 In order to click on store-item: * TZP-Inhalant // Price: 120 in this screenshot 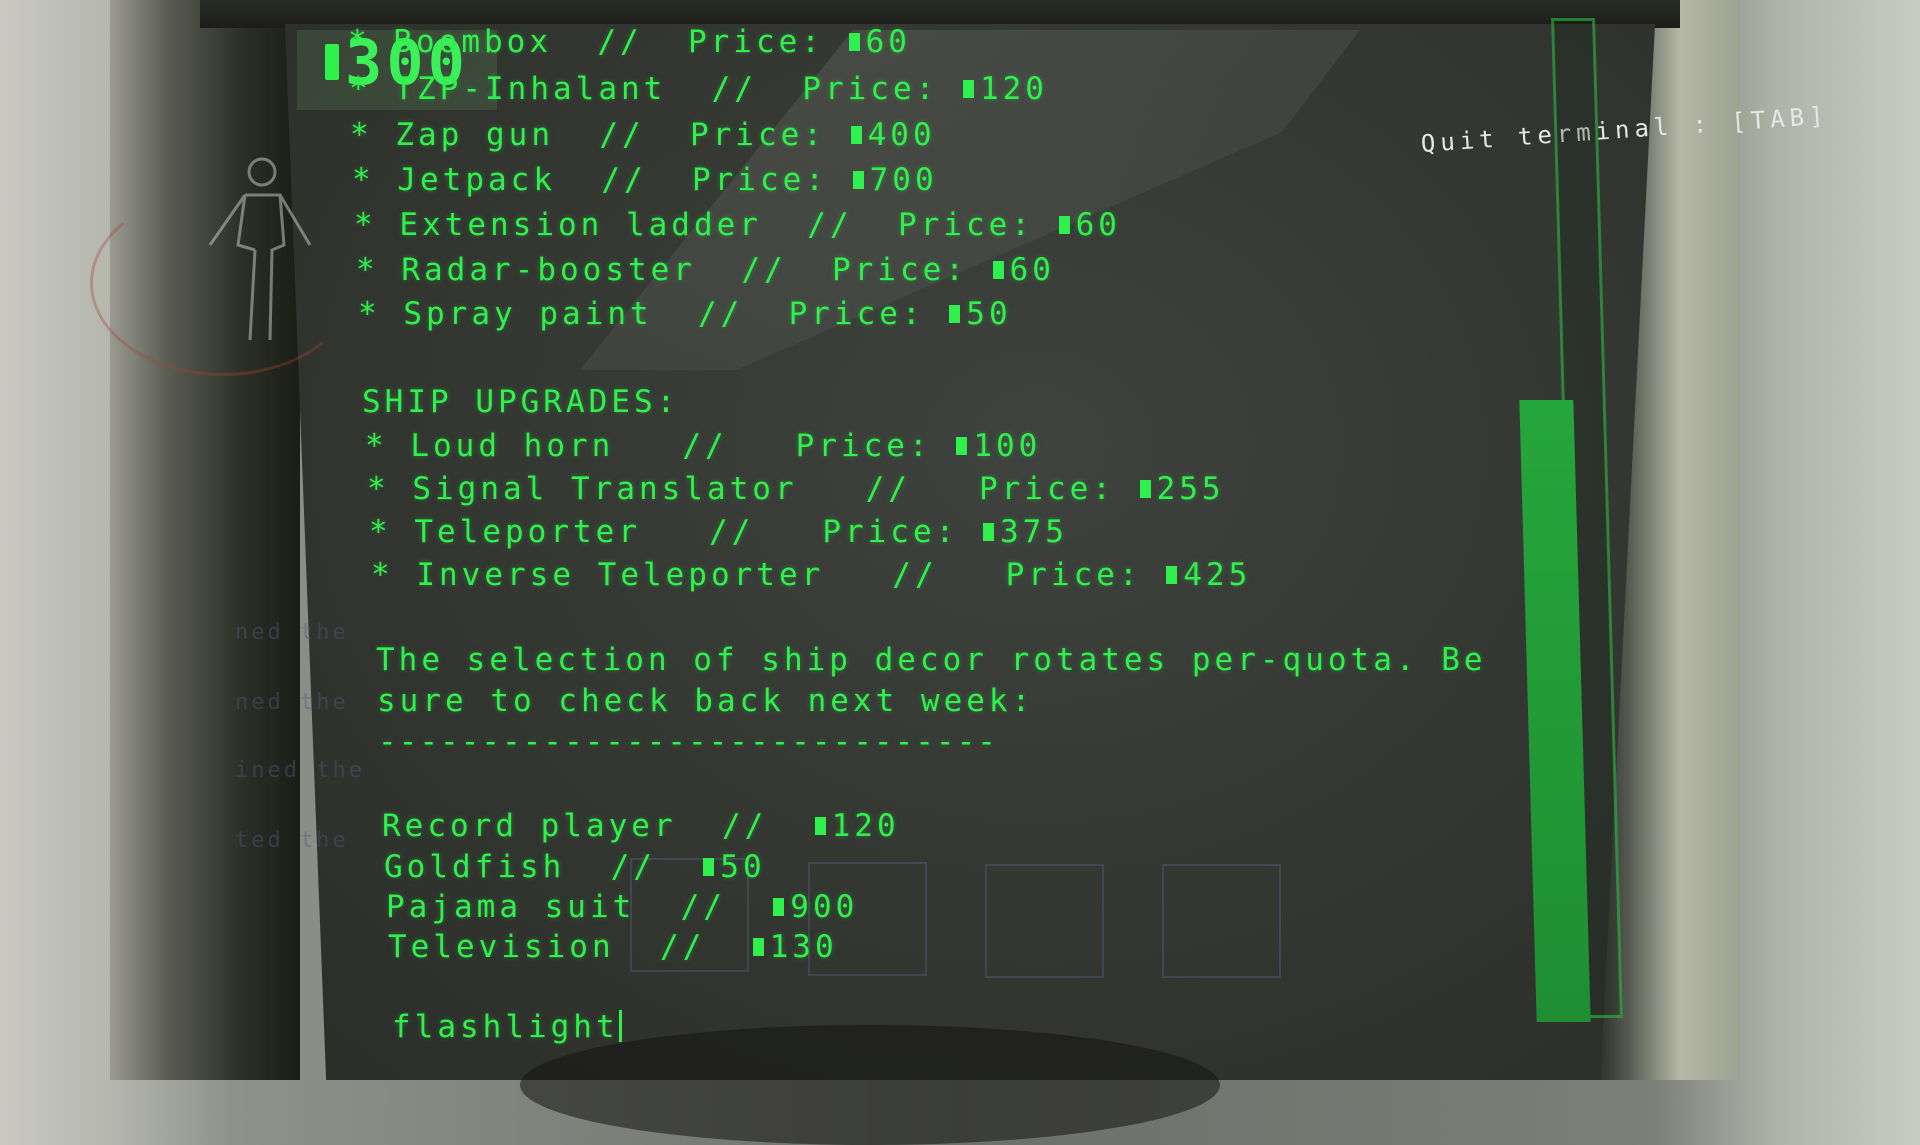, I will do `click(698, 89)`.